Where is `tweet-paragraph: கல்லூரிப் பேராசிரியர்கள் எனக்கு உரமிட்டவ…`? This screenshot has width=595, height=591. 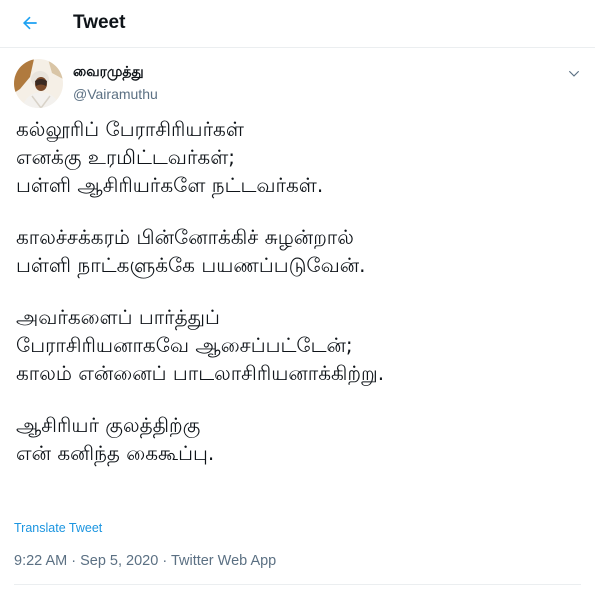
tweet-paragraph: கல்லூரிப் பேராசிரியர்கள் எனக்கு உரமிட்டவ… is located at coordinates (301, 157).